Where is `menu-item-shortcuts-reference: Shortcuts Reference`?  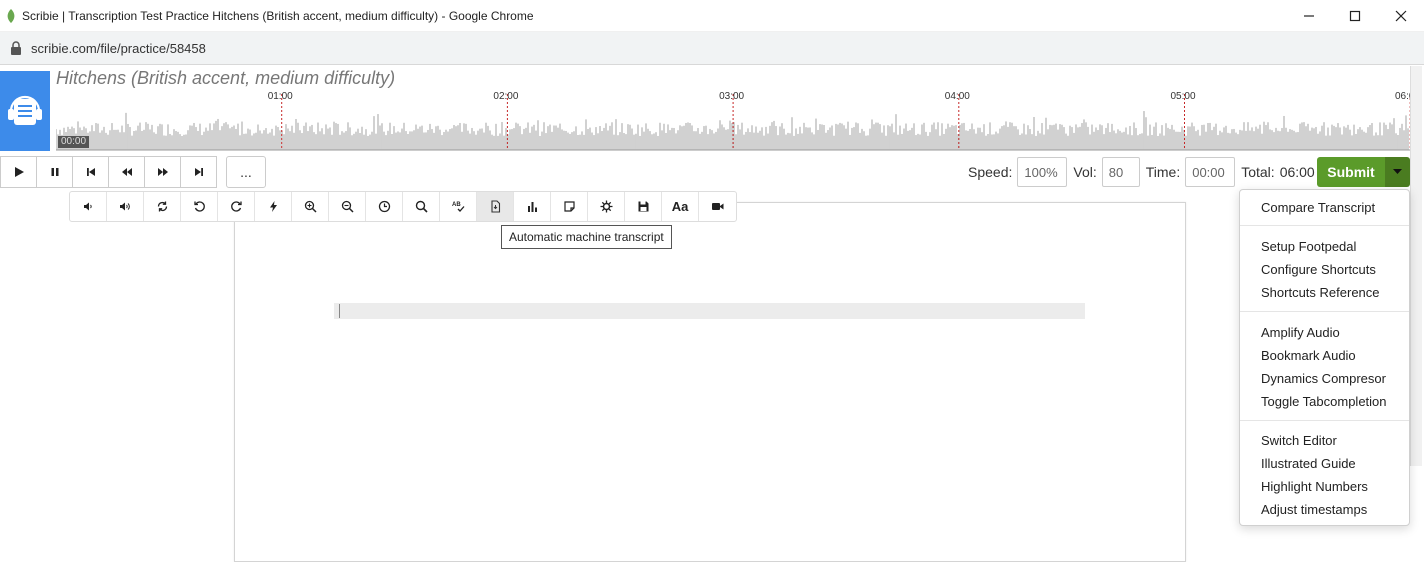 menu-item-shortcuts-reference: Shortcuts Reference is located at coordinates (1320, 292).